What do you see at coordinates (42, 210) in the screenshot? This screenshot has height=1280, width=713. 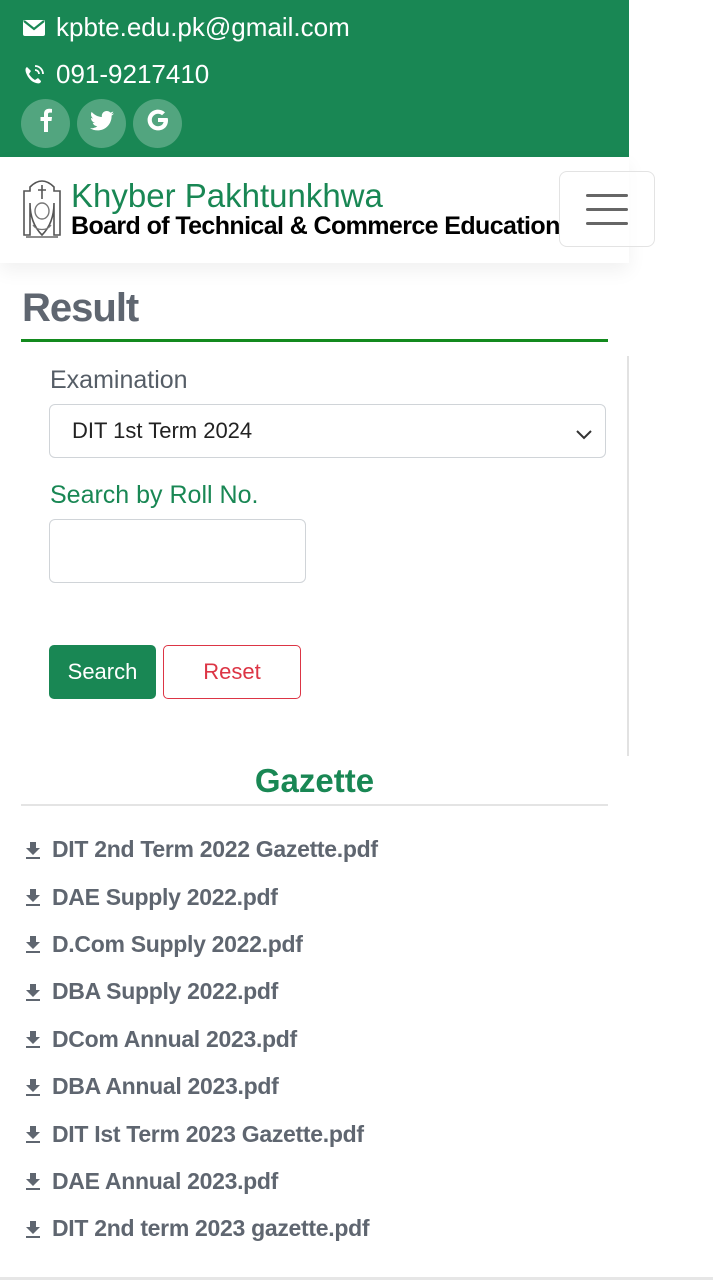 I see `kpbte-logo-icon` at bounding box center [42, 210].